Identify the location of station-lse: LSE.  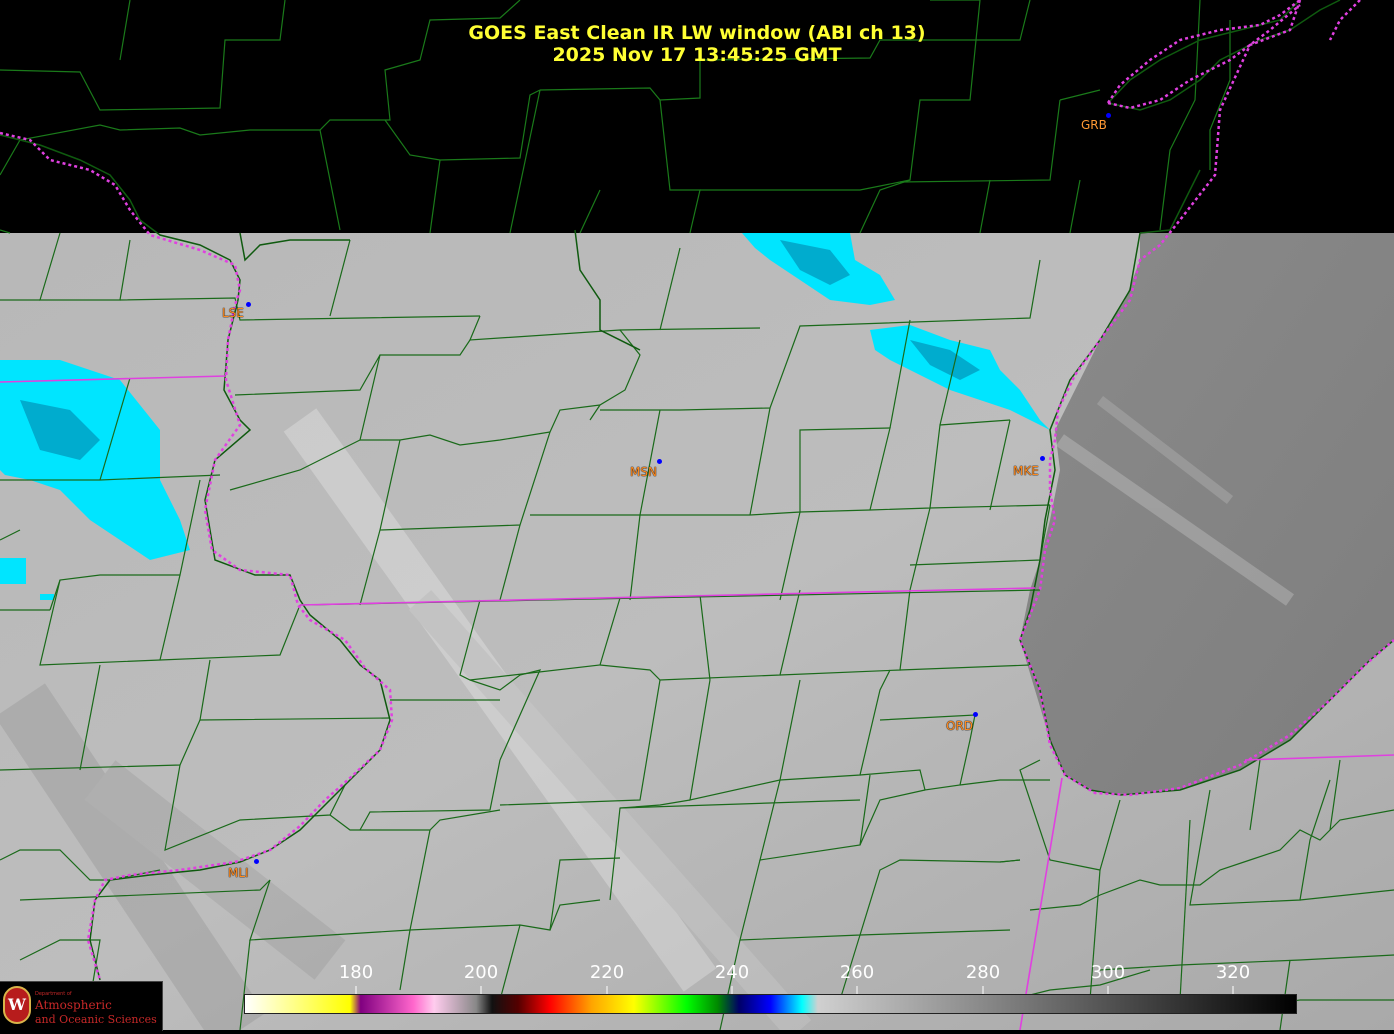
(236, 311).